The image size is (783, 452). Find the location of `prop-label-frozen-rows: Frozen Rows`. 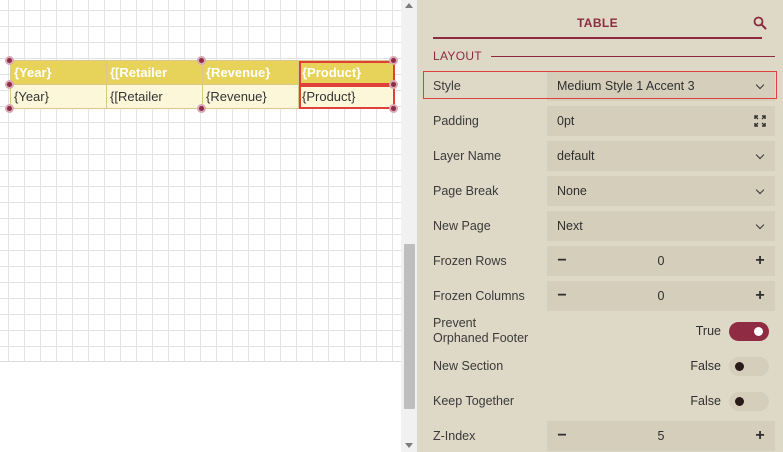

prop-label-frozen-rows: Frozen Rows is located at coordinates (470, 261).